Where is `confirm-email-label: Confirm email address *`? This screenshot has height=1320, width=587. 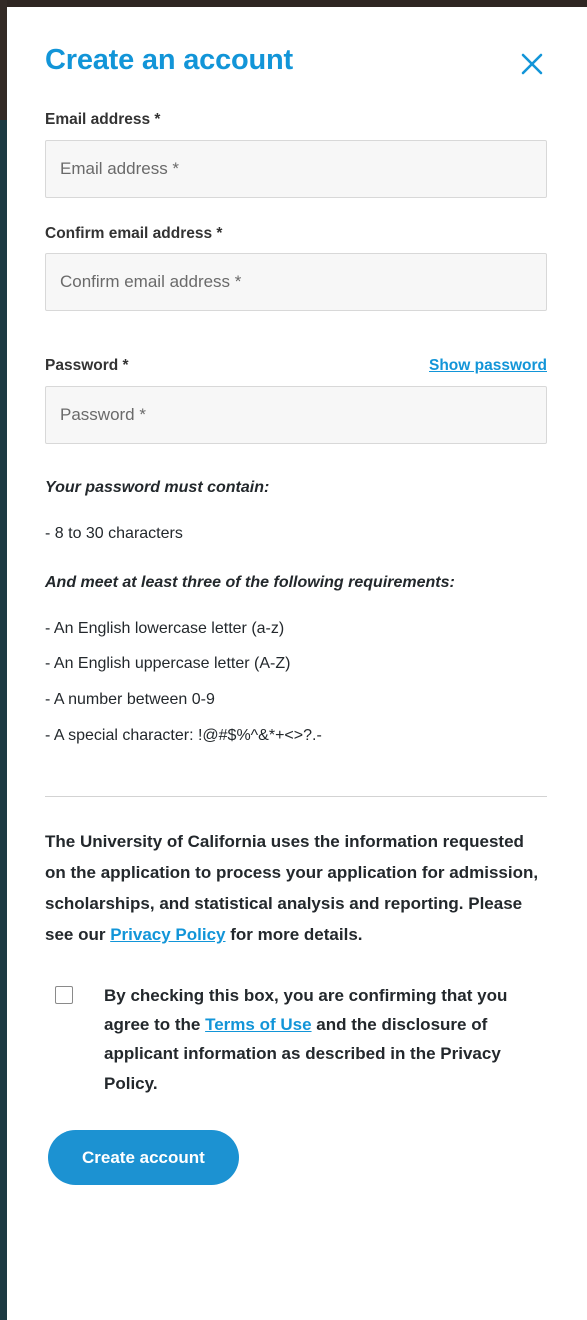
confirm-email-label: Confirm email address * is located at coordinates (134, 233).